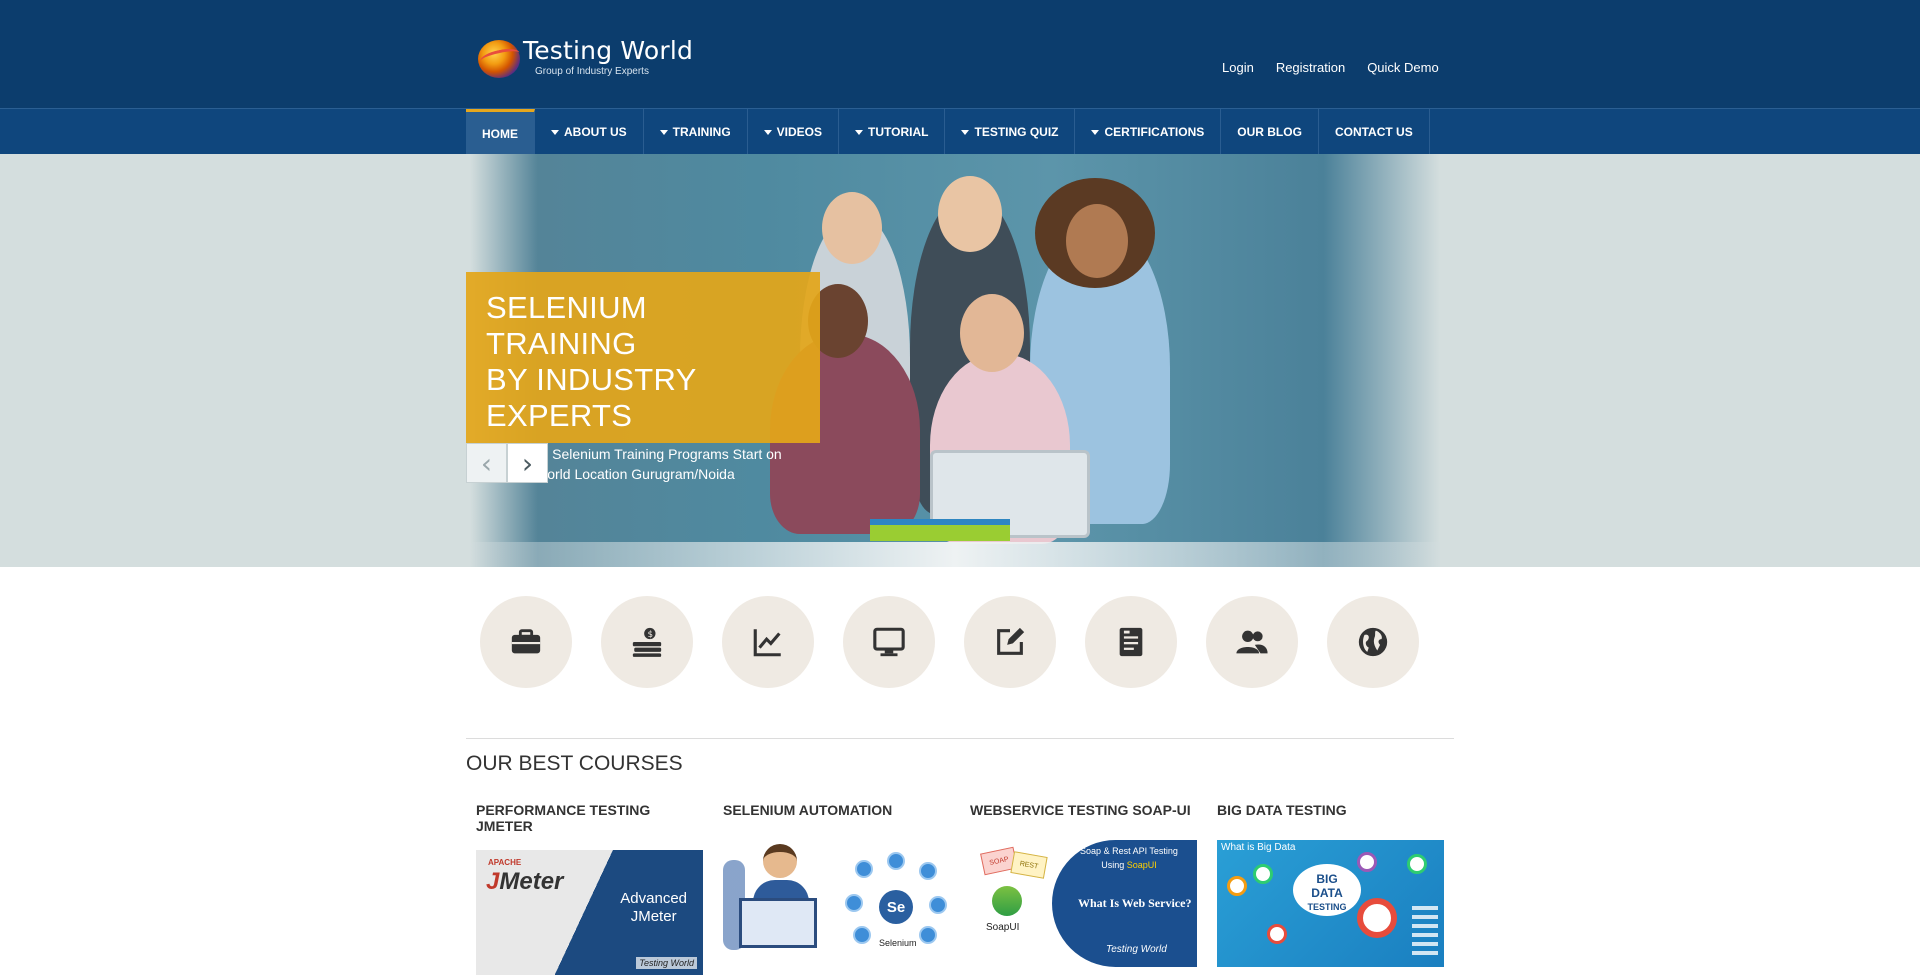 The height and width of the screenshot is (975, 1920). I want to click on quick-demo-link: Quick Demo, so click(1403, 67).